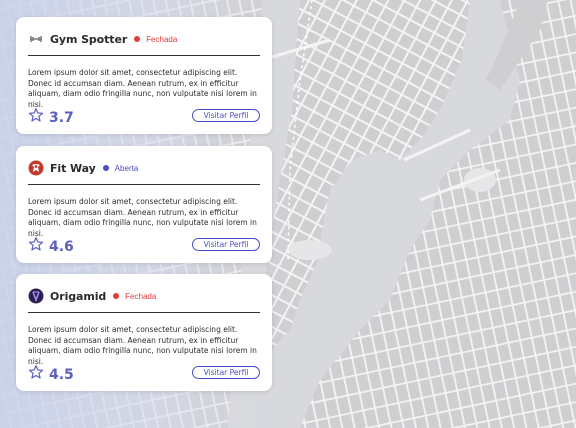 This screenshot has width=576, height=428. Describe the element at coordinates (78, 296) in the screenshot. I see `gym-name: Origamid` at that location.